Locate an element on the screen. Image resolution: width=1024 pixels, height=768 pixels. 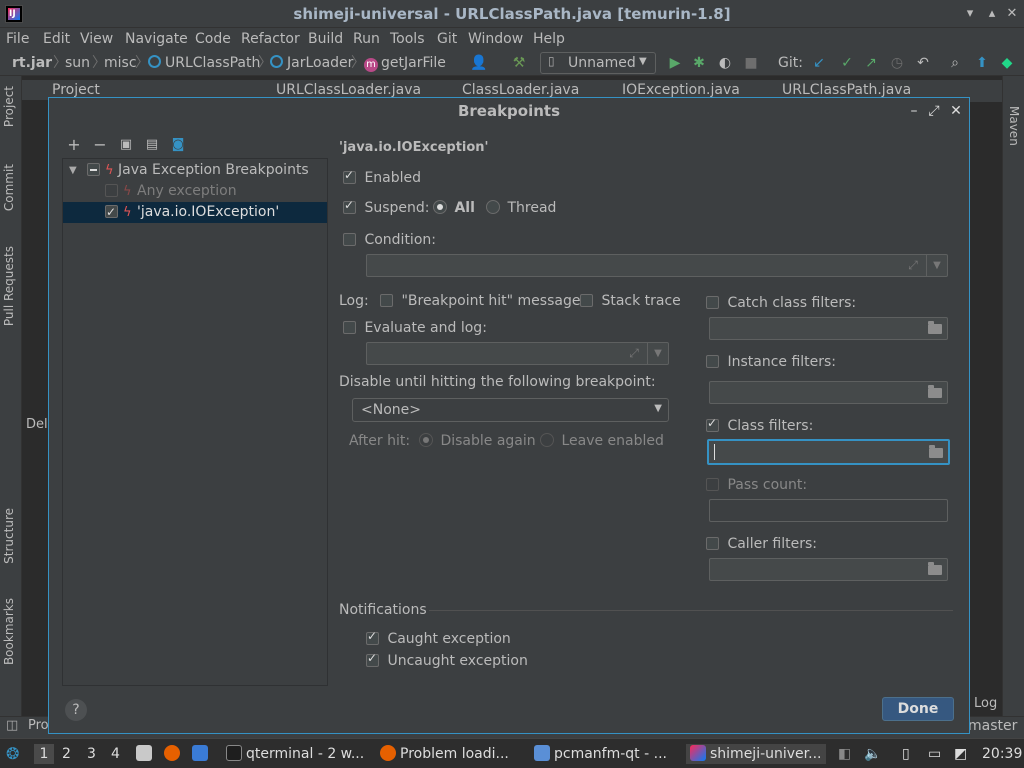
instance-filters-input is located at coordinates (828, 392).